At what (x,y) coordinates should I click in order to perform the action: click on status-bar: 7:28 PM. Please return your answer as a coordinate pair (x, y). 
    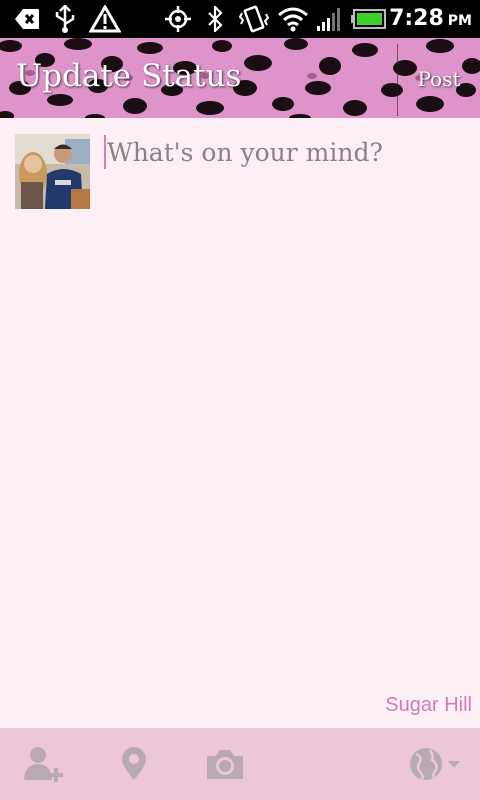
    Looking at the image, I should click on (240, 19).